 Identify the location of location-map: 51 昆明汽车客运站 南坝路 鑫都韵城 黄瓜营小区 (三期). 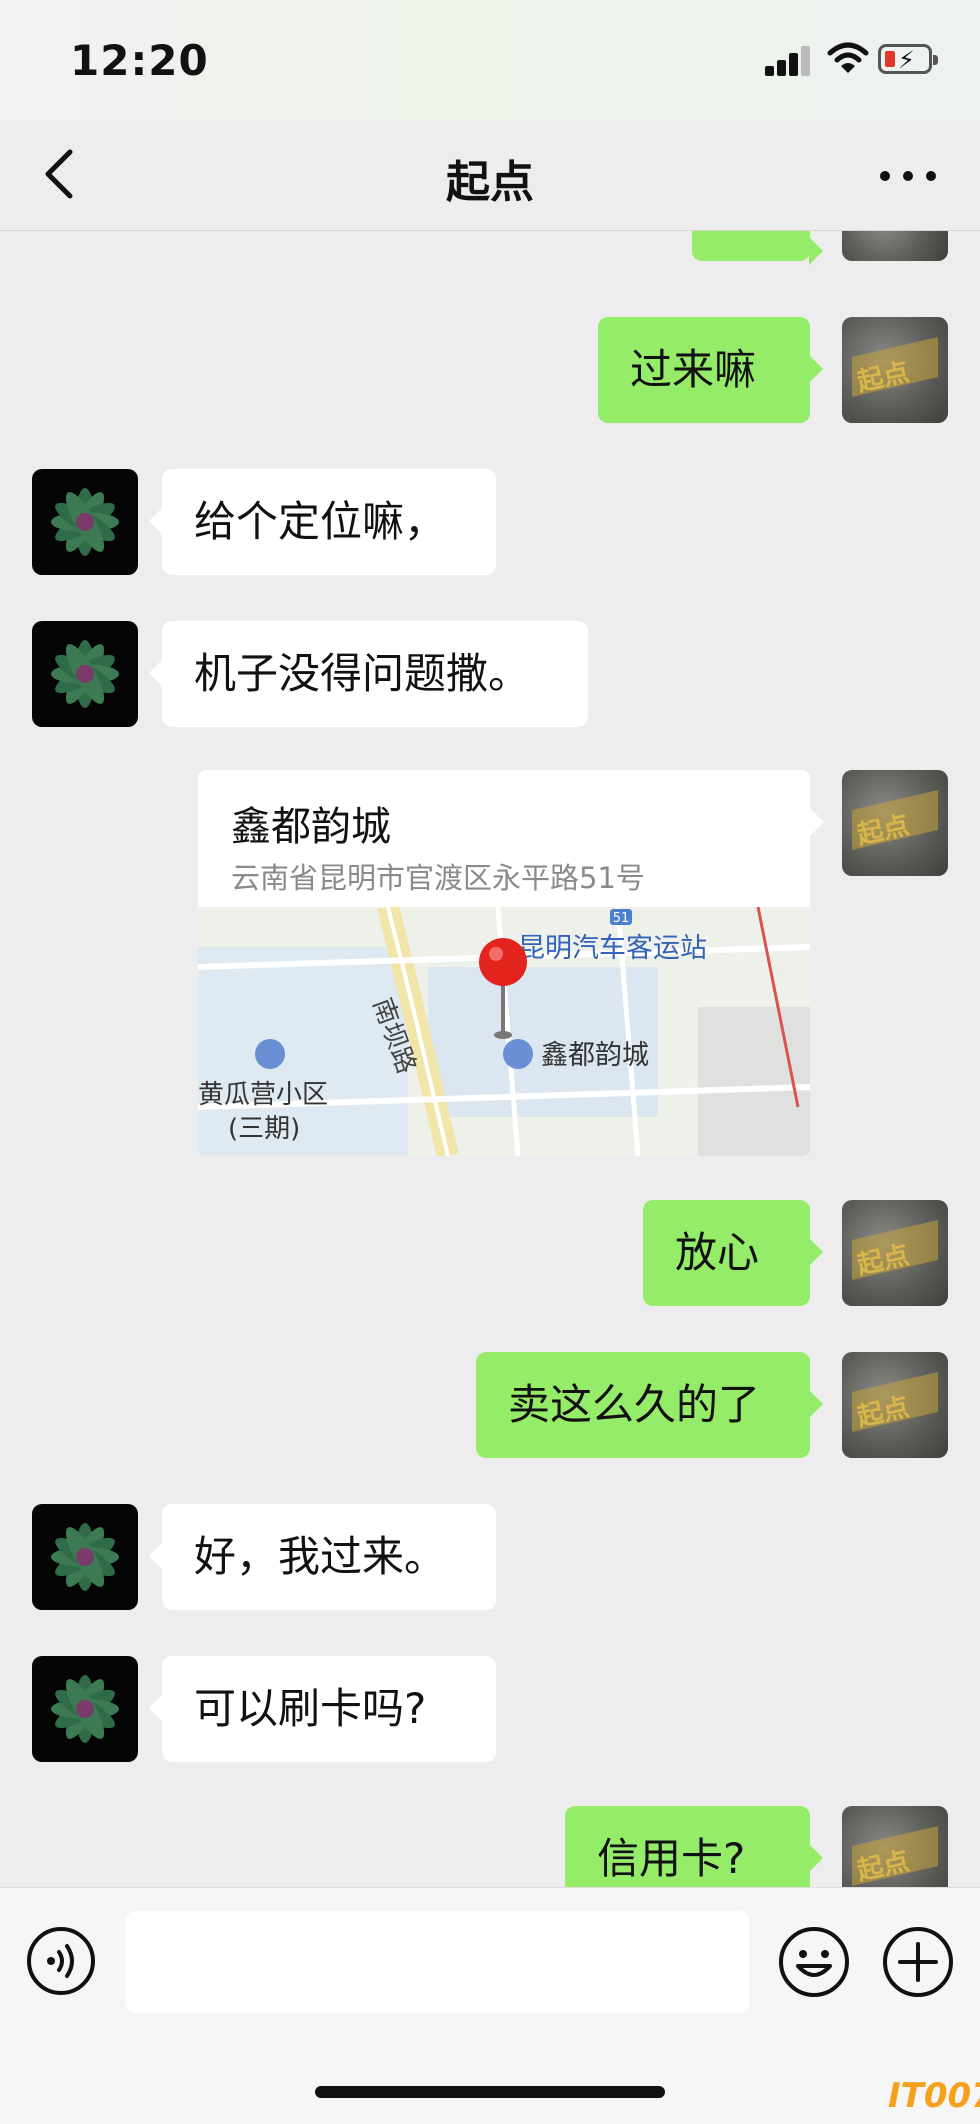
(504, 1031).